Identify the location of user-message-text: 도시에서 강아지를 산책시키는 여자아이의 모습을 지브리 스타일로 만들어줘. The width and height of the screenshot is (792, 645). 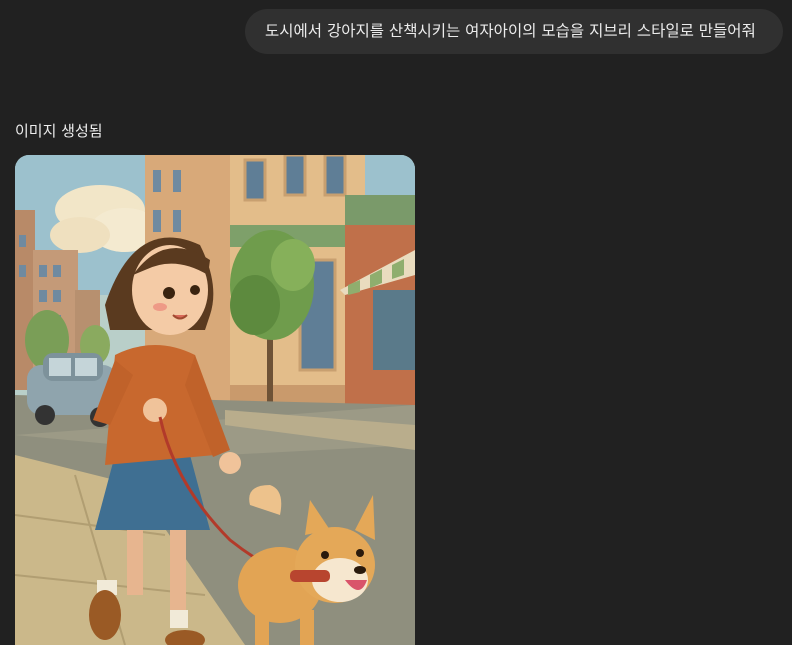
(510, 31).